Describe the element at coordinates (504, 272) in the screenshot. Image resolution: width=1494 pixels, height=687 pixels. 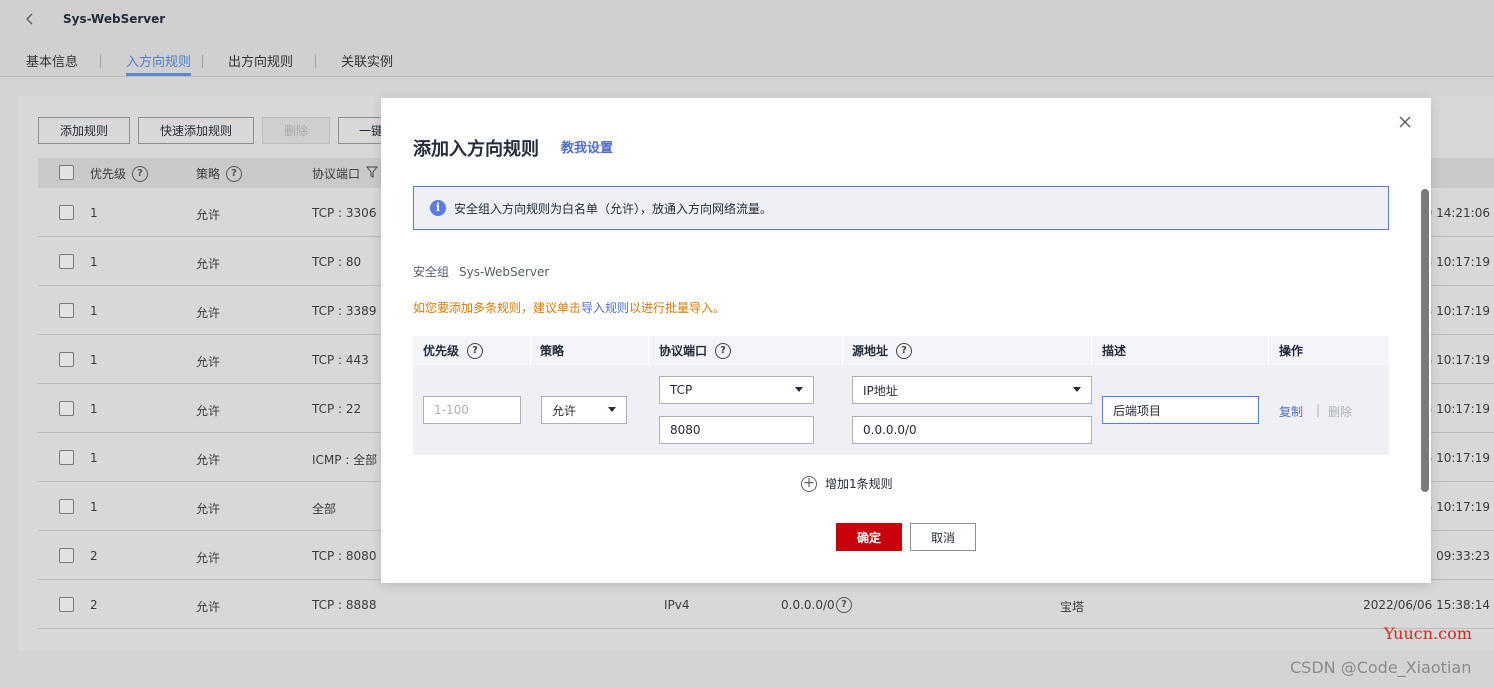
I see `security-group-name: Sys-WebServer` at that location.